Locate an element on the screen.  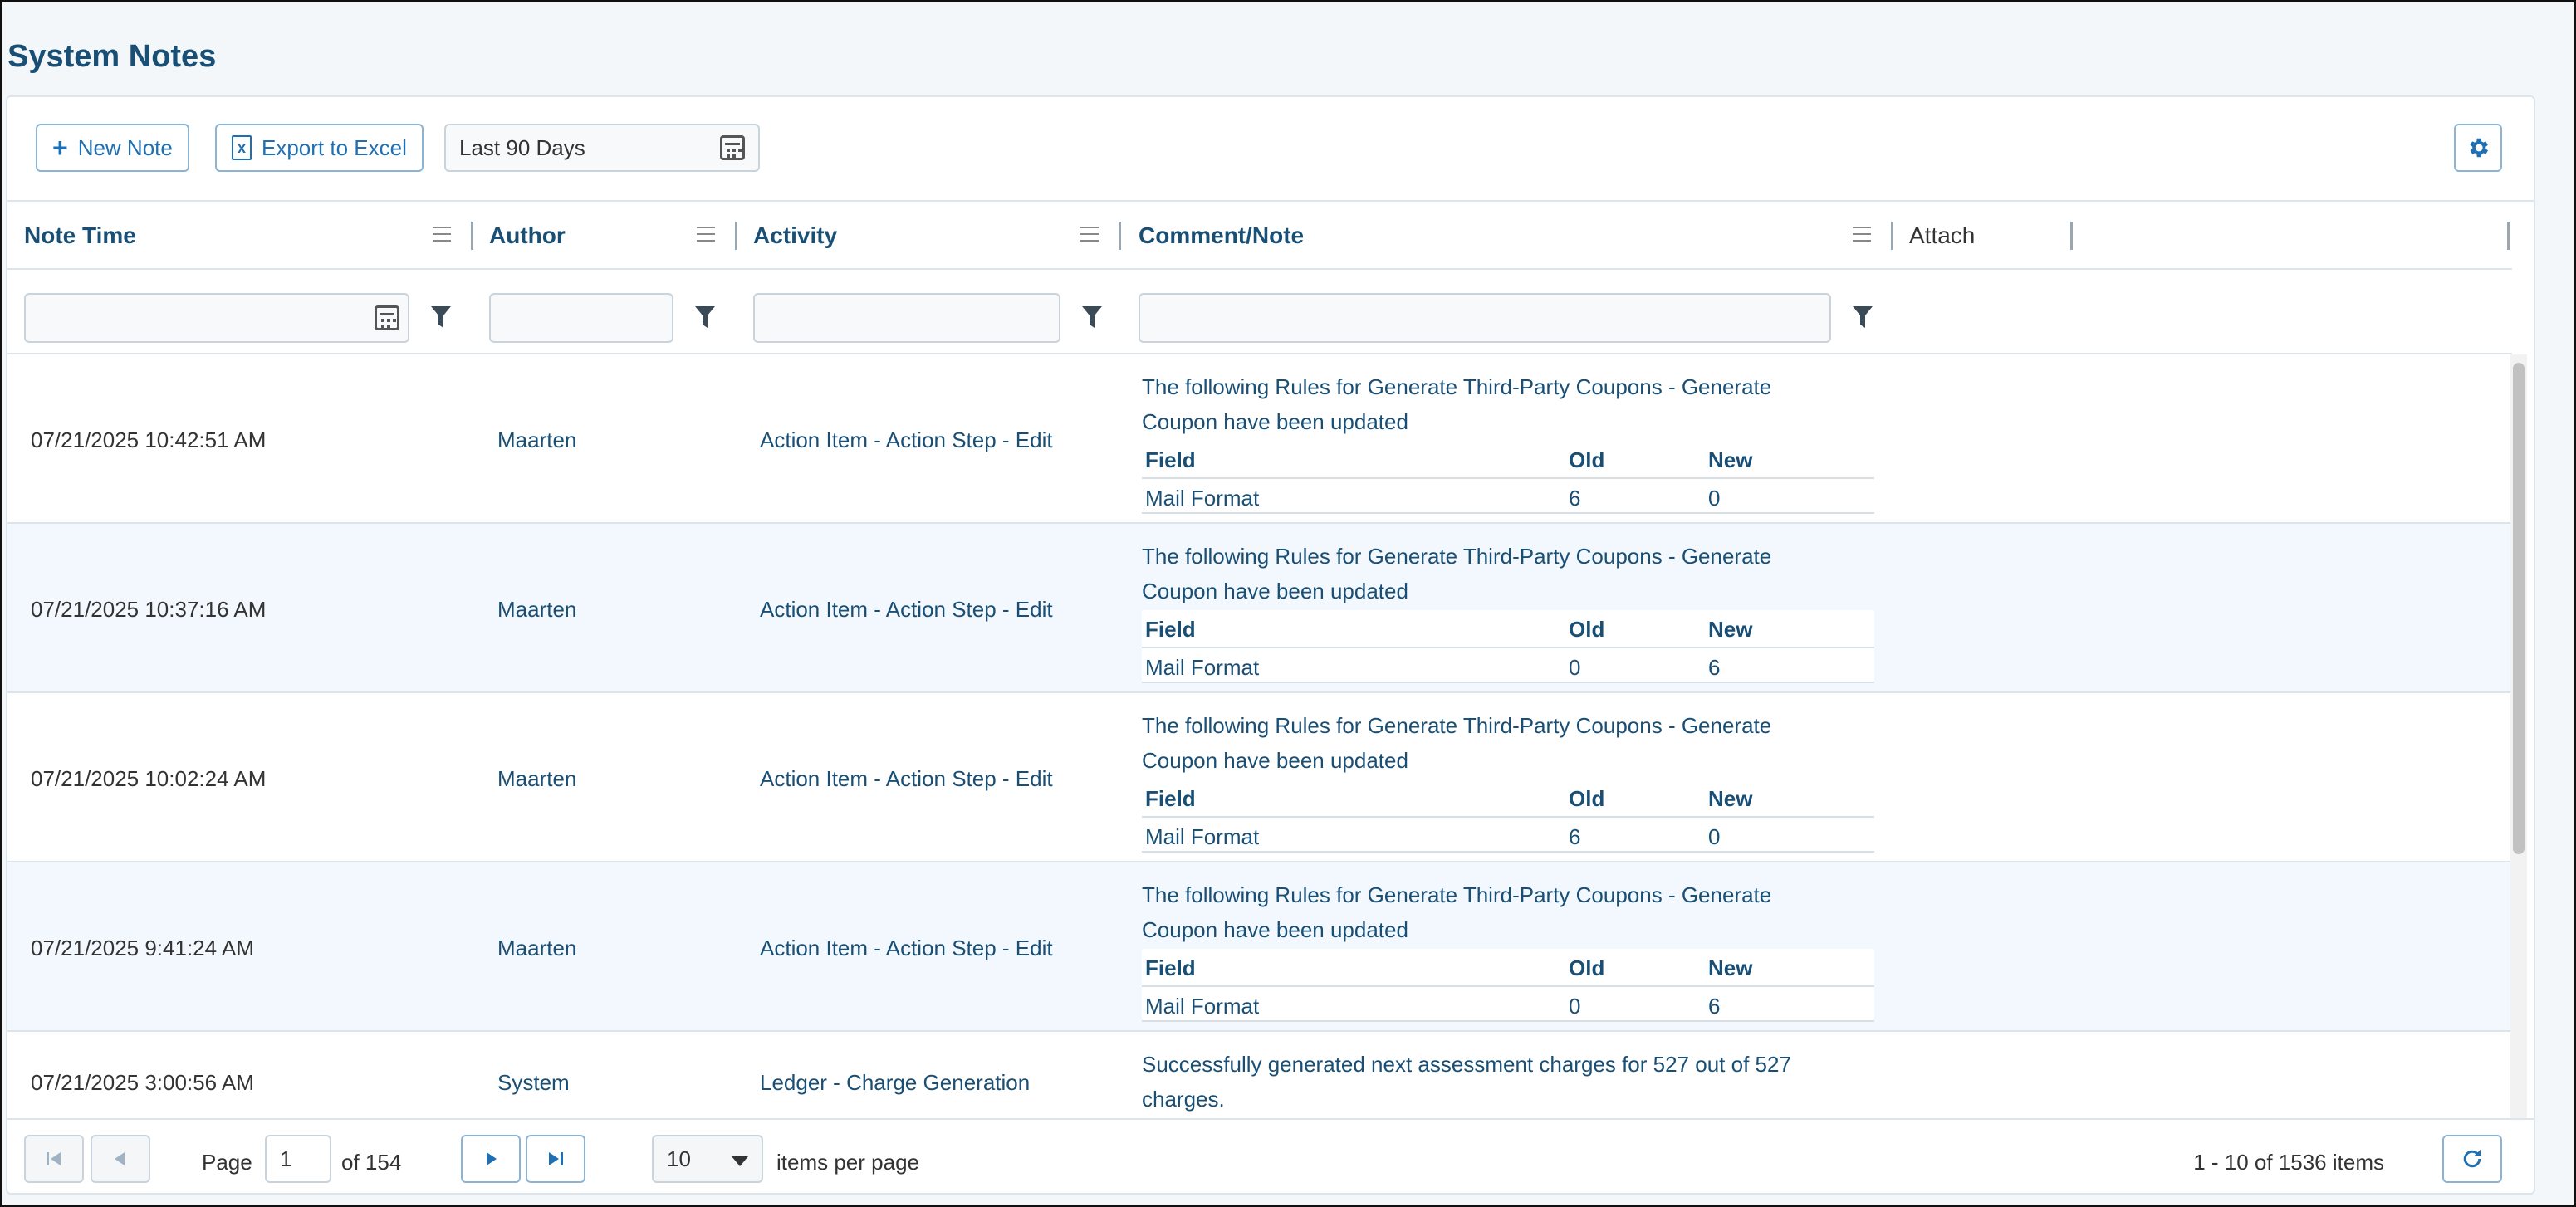
date-range-picker: Last 90 Days is located at coordinates (602, 148).